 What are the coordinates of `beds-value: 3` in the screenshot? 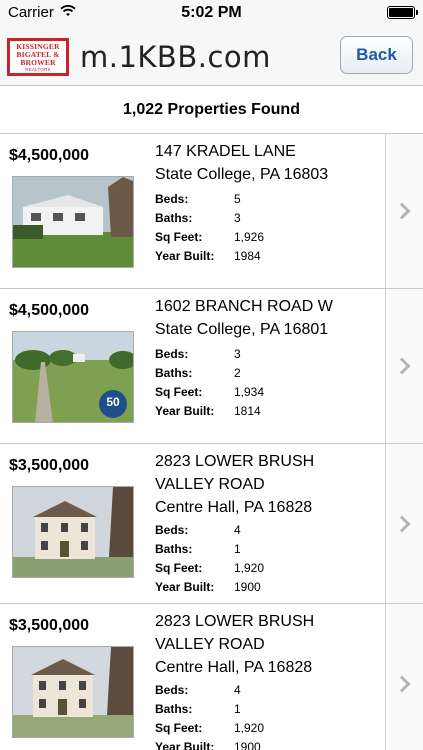 It's located at (237, 354).